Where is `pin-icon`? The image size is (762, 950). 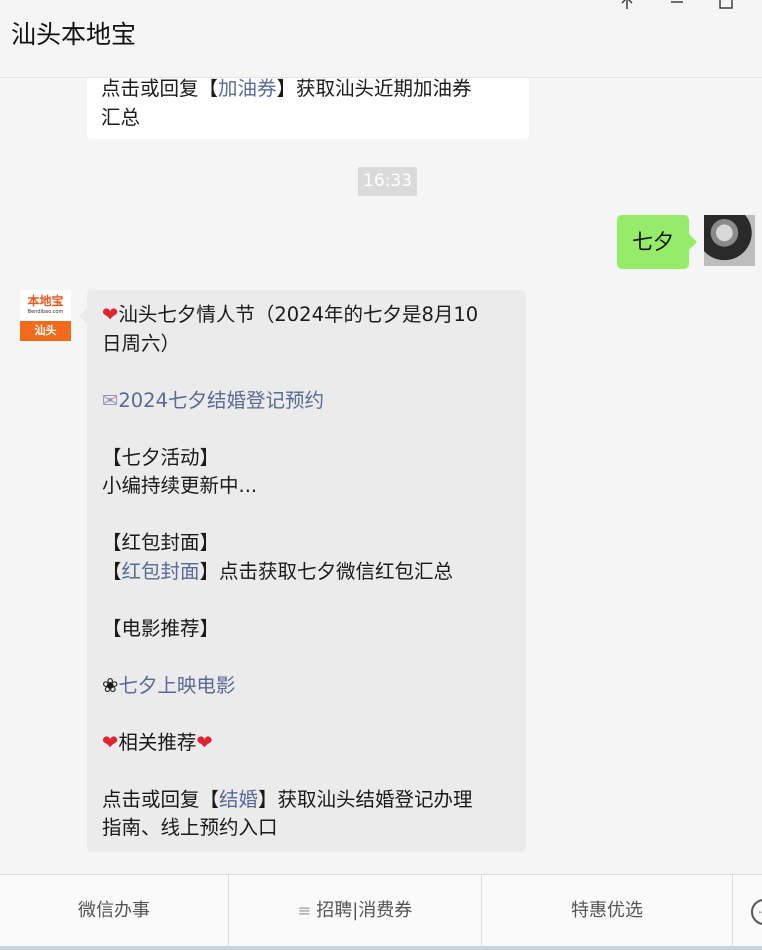 pin-icon is located at coordinates (627, 7).